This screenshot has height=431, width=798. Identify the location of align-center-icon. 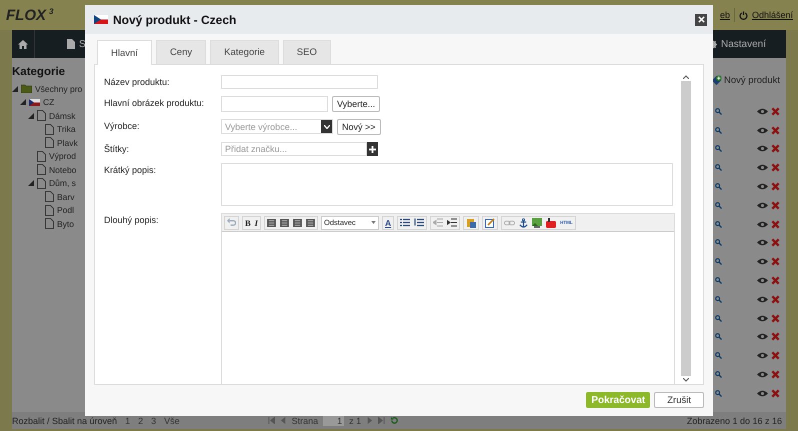
(284, 222).